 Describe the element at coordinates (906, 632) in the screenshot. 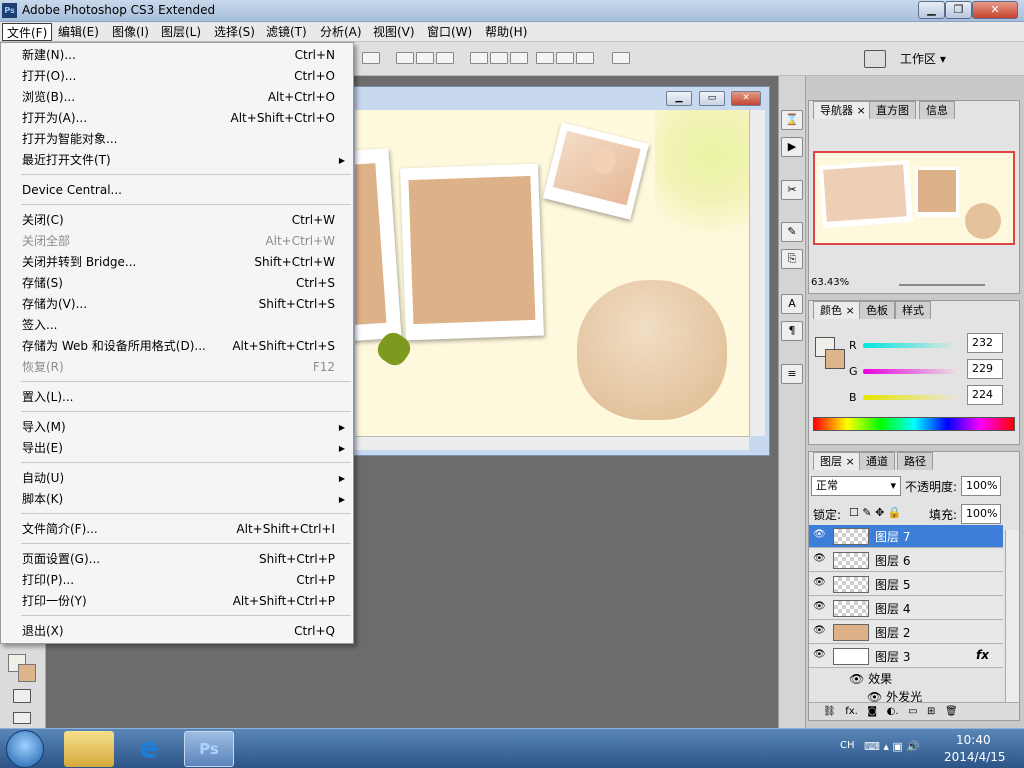

I see `layer-row: 👁 图层 2` at that location.